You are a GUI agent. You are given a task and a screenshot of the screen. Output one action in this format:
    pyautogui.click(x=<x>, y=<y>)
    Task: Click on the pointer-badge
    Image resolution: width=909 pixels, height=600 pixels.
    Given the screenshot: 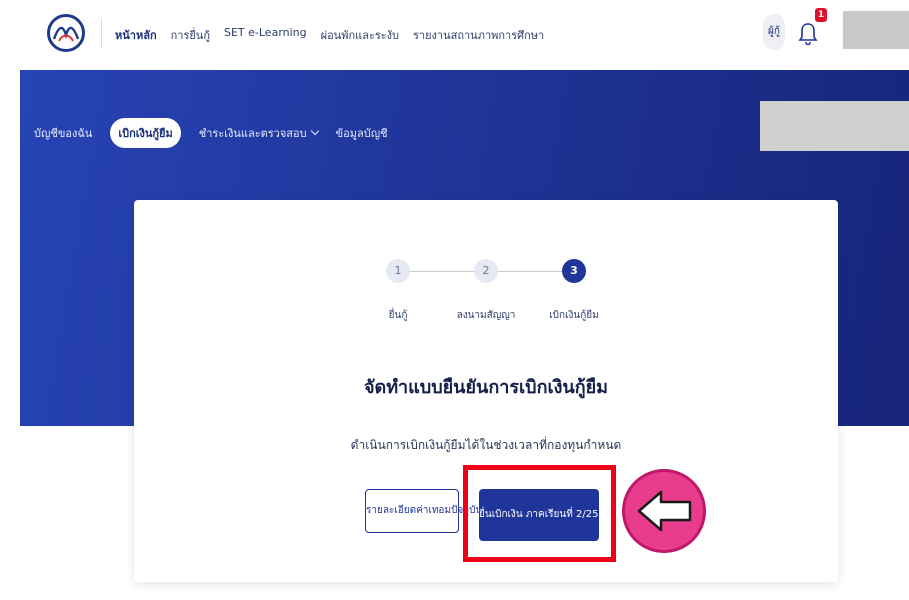 What is the action you would take?
    pyautogui.click(x=664, y=511)
    